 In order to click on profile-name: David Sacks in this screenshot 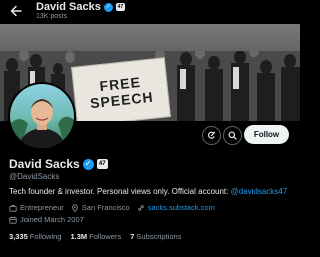, I will do `click(44, 164)`.